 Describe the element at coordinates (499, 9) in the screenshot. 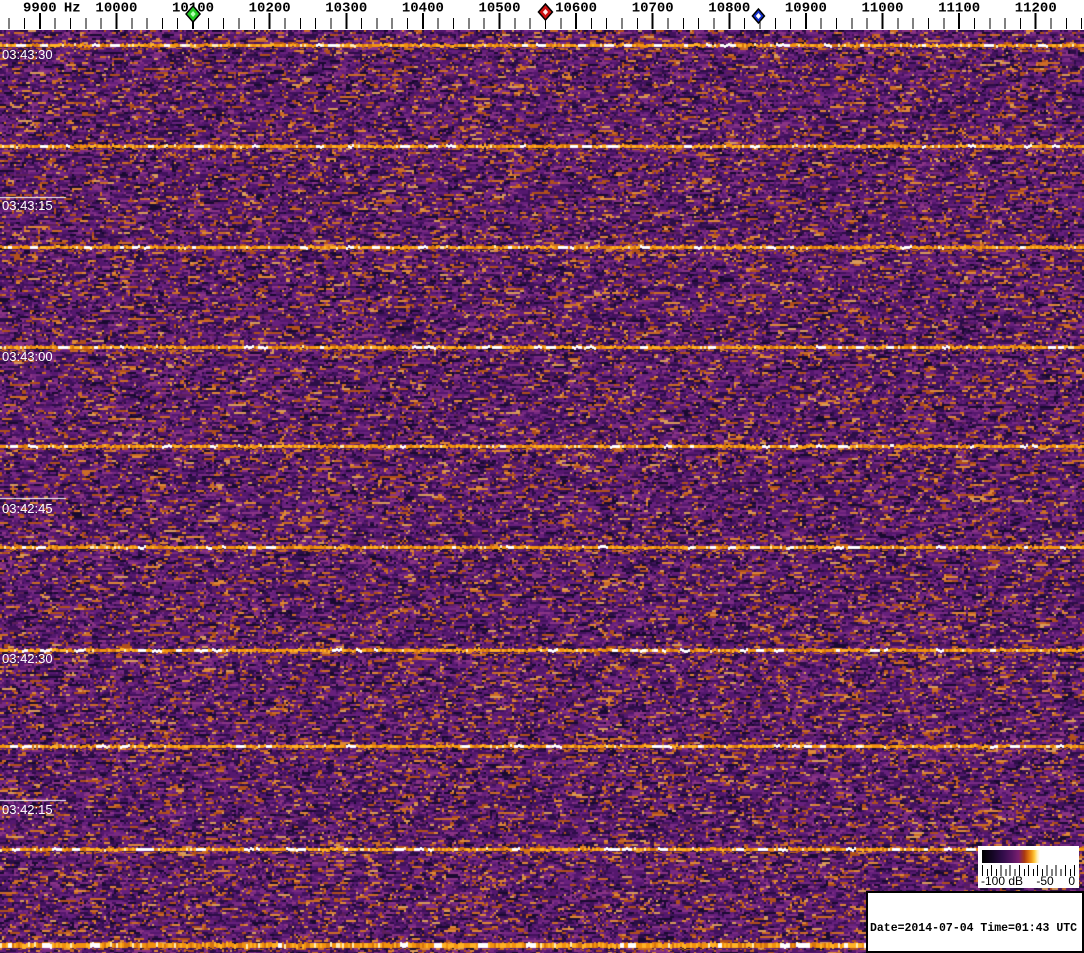

I see `frequency-tick-label: 10500` at that location.